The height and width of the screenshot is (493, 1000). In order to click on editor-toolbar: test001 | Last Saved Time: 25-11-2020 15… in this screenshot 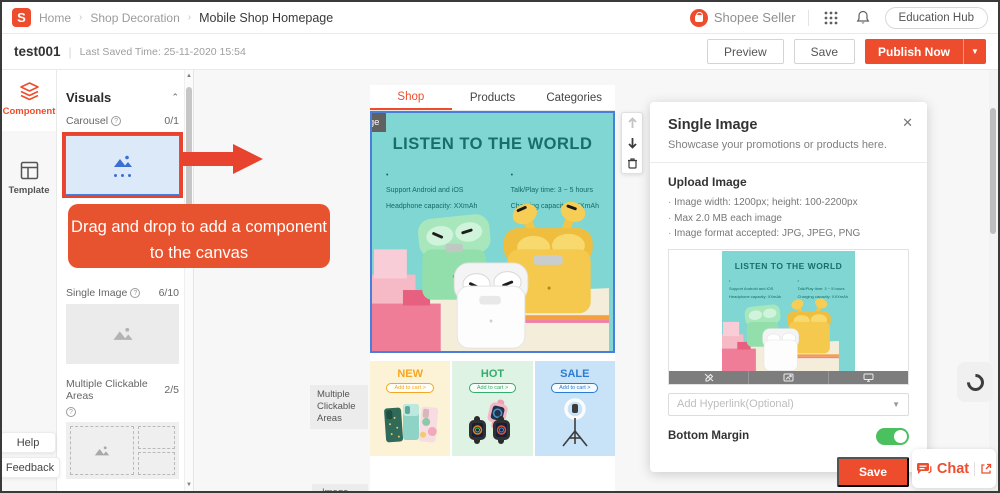, I will do `click(500, 52)`.